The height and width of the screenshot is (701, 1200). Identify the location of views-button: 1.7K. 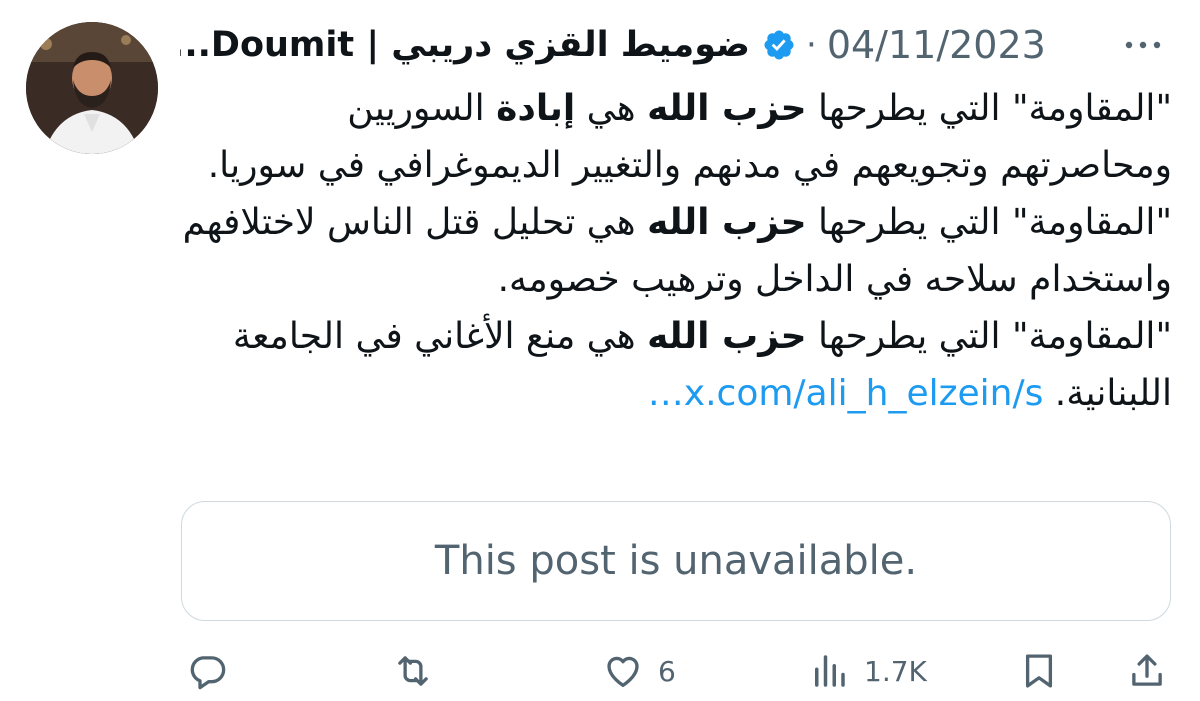
(867, 671).